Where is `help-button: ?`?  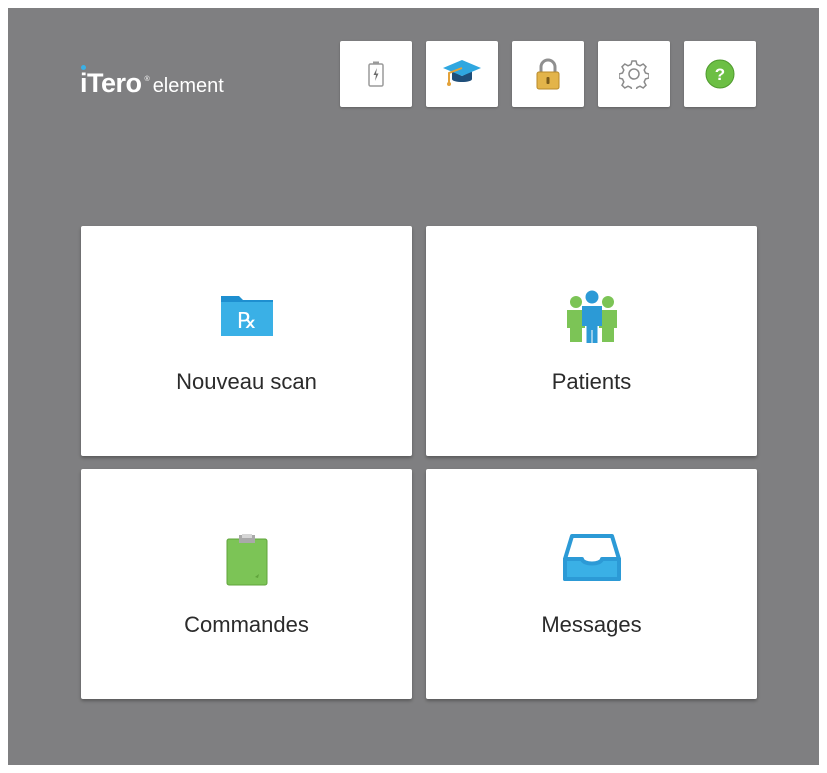
help-button: ? is located at coordinates (720, 74).